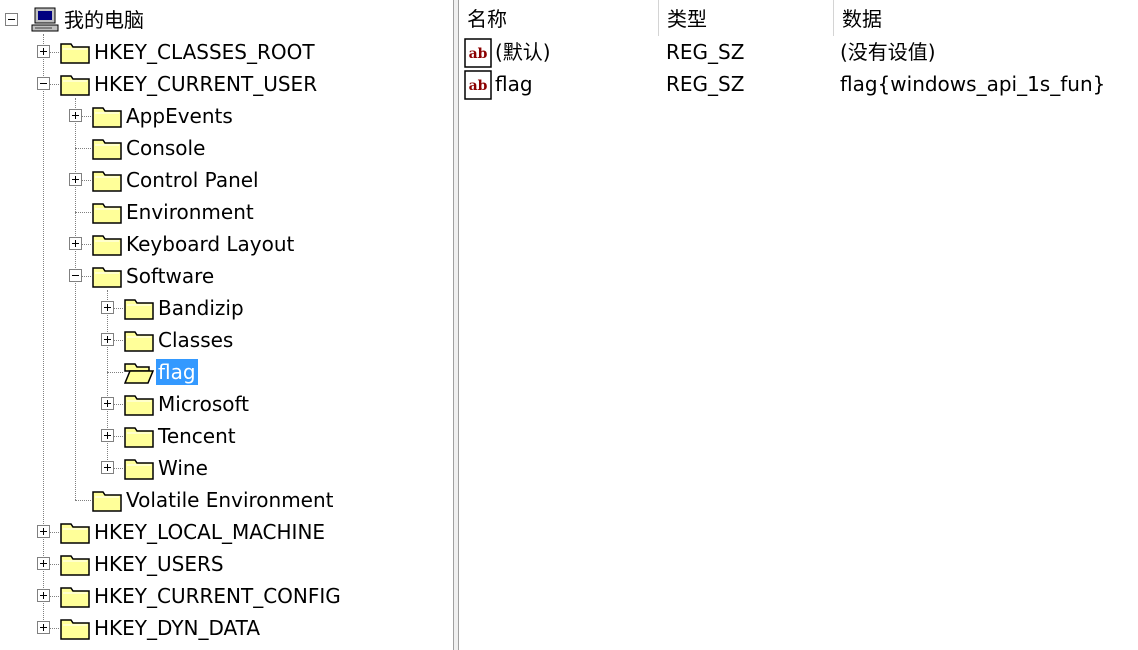 The height and width of the screenshot is (650, 1138). I want to click on tree-node-label: Volatile Environment, so click(230, 500).